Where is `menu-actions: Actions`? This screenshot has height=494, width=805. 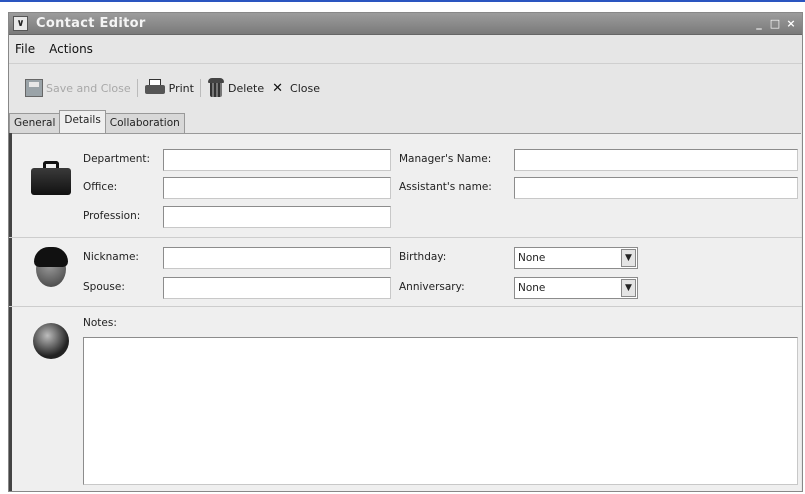
menu-actions: Actions is located at coordinates (71, 49).